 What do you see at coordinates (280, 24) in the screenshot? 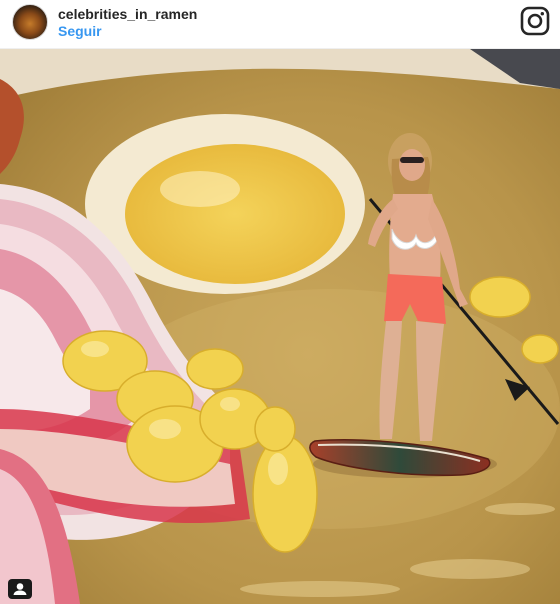
I see `post-header: celebrities_in_ramen Seguir` at bounding box center [280, 24].